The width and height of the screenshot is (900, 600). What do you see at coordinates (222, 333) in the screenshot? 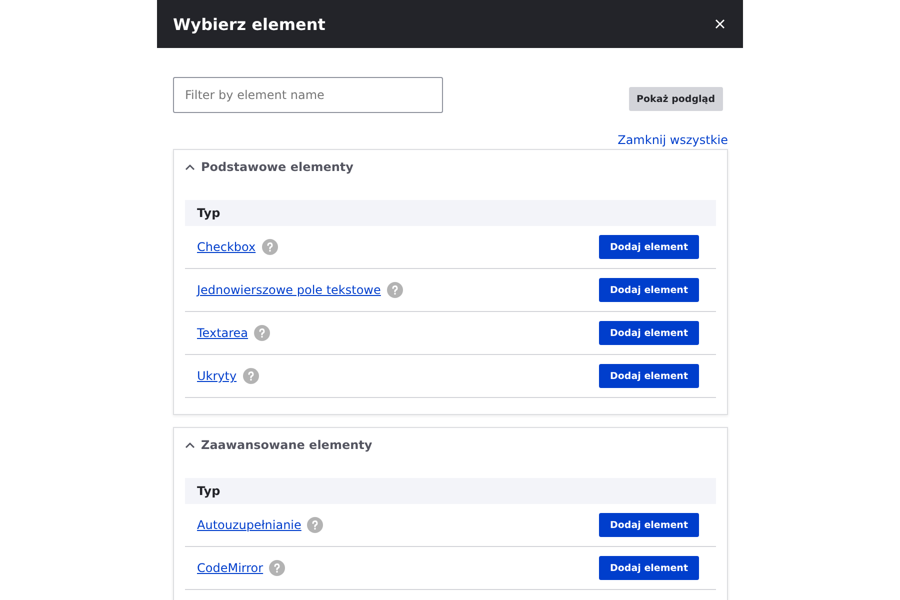
I see `element-link: Textarea` at bounding box center [222, 333].